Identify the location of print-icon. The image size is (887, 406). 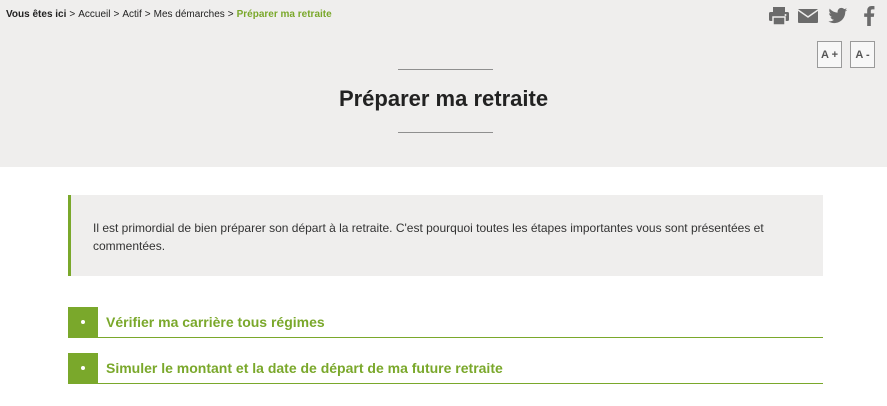
(779, 16).